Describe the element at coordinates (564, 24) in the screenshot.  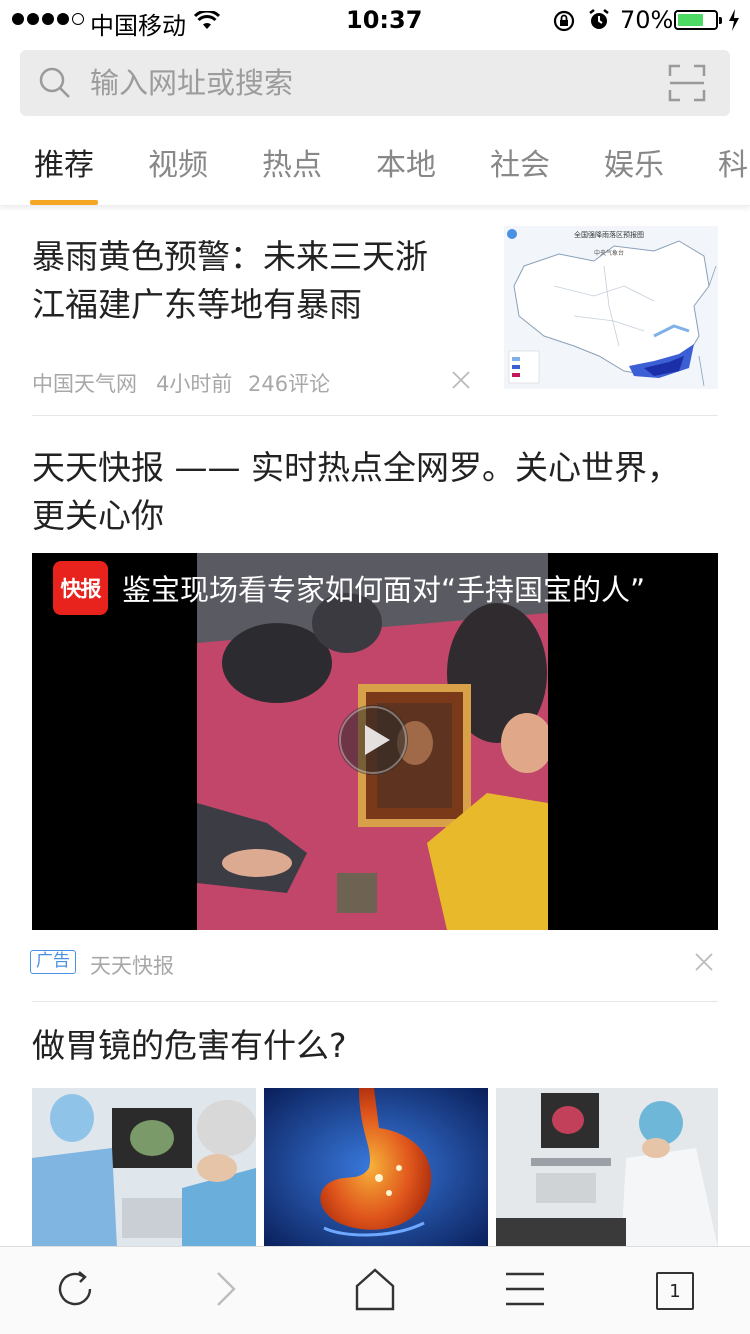
I see `rotation-lock-icon` at that location.